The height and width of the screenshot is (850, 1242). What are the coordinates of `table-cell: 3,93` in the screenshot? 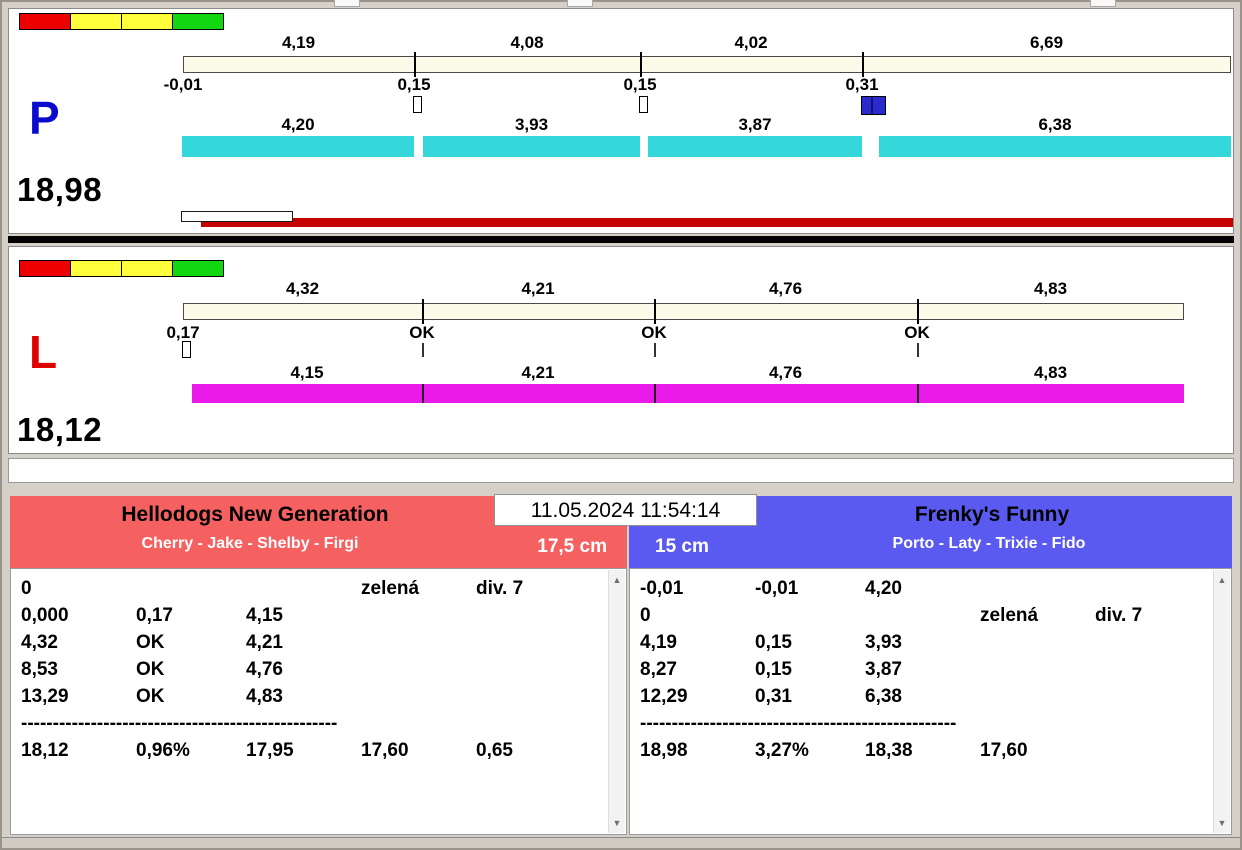 It's located at (883, 642).